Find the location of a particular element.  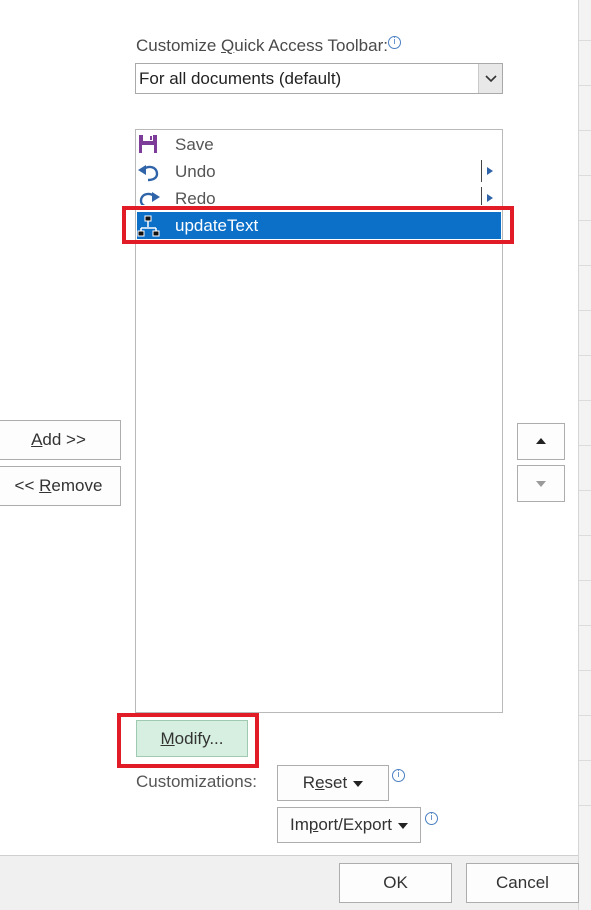

move-up-button is located at coordinates (541, 441).